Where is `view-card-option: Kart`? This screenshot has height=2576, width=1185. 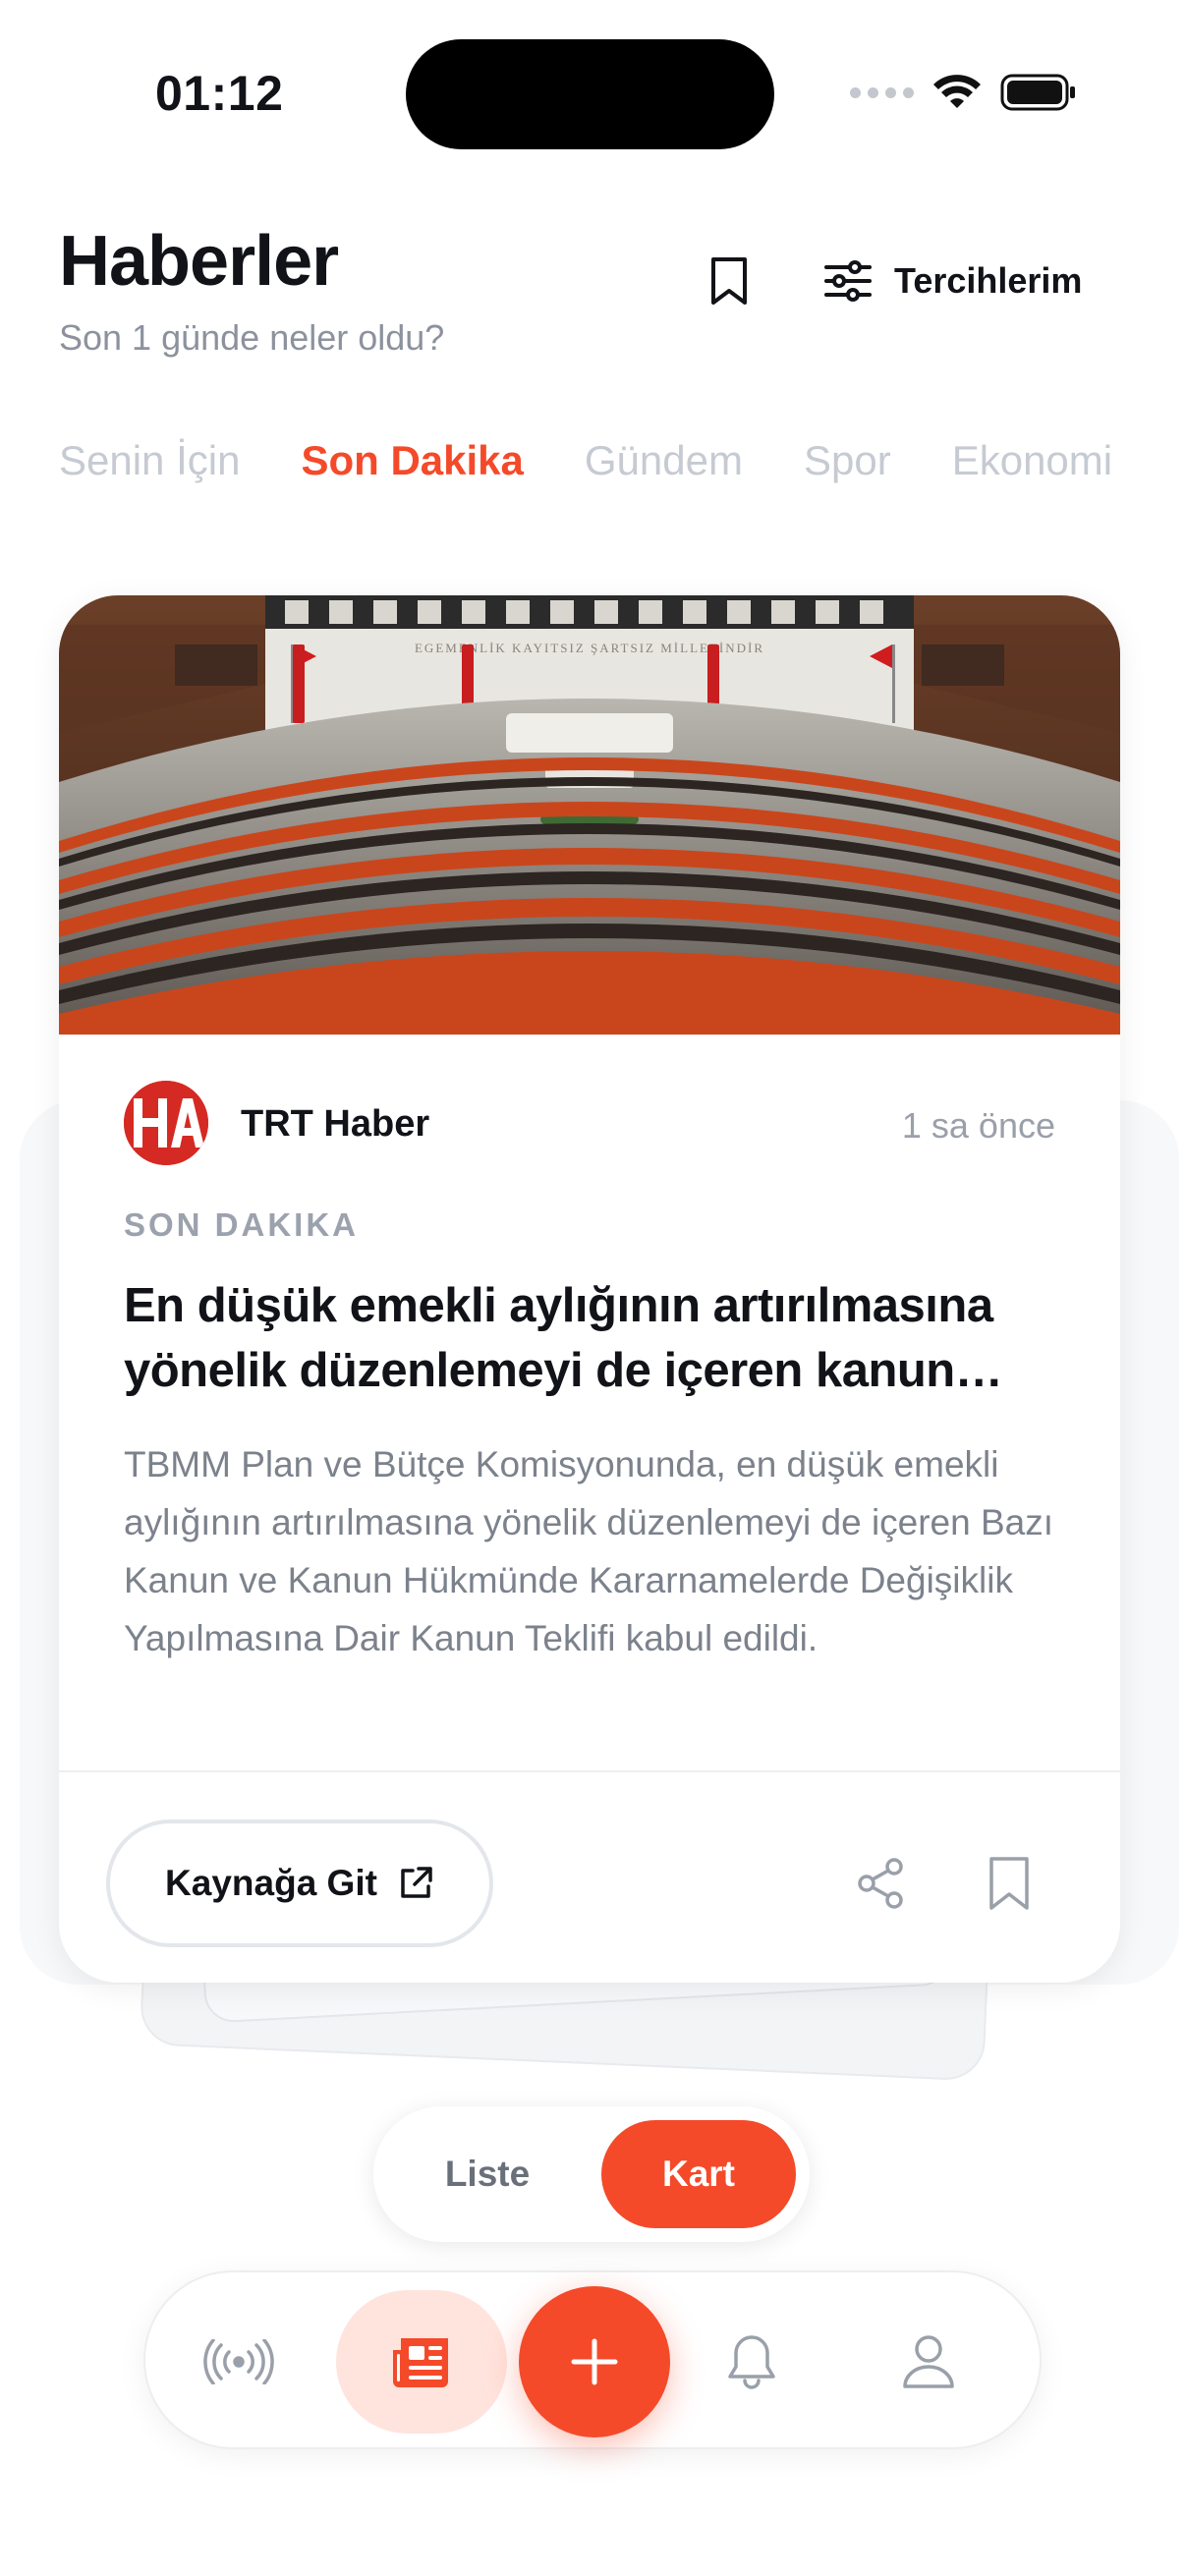
view-card-option: Kart is located at coordinates (699, 2174).